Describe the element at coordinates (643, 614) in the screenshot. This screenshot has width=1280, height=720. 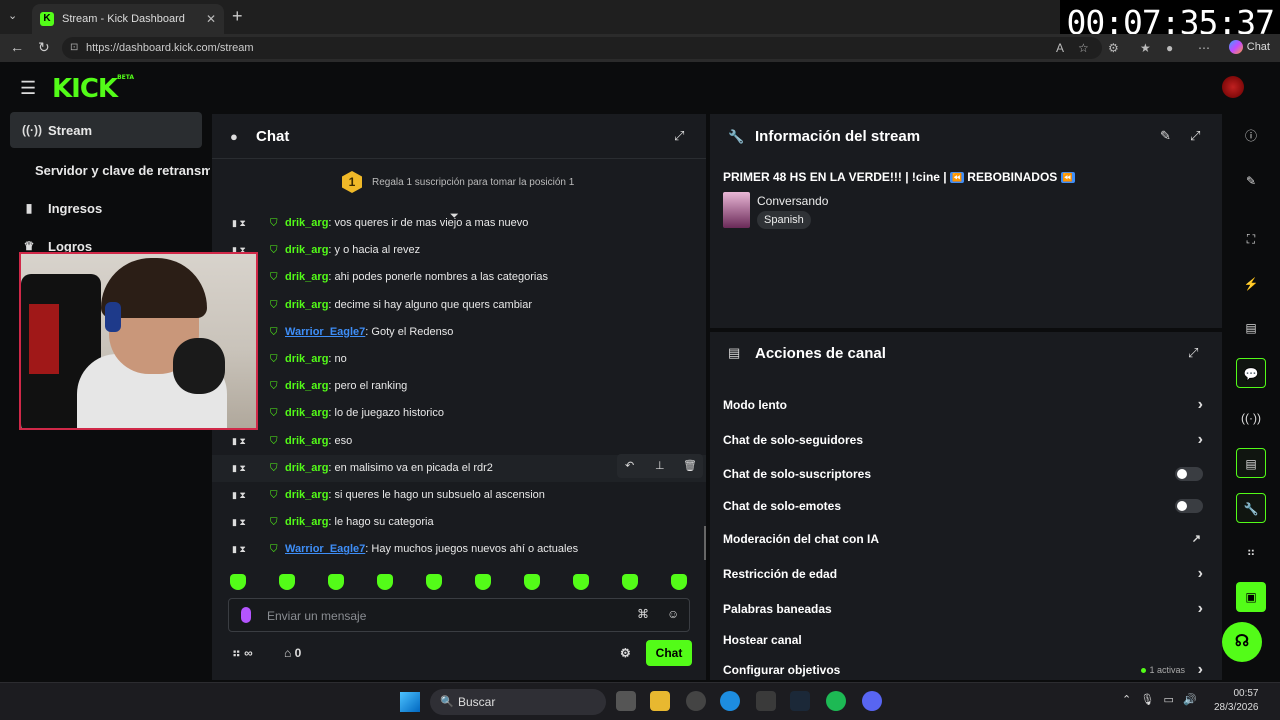
I see `shortcut-icon: ⌘` at that location.